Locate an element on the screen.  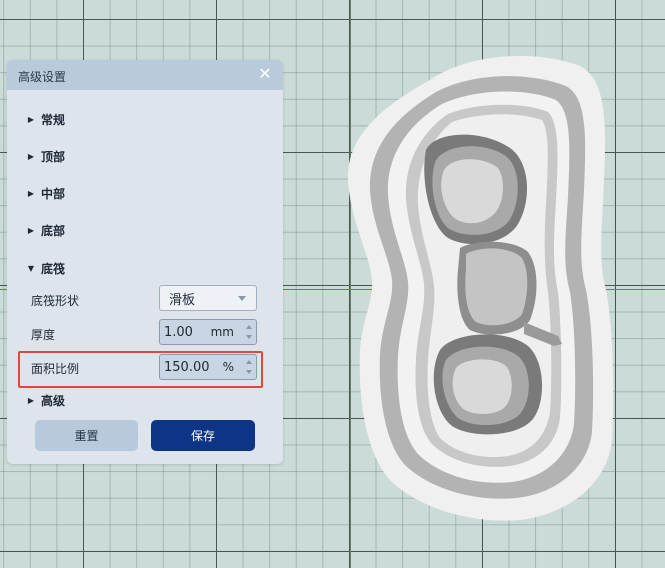
section-raft: ▼ 底筏 is located at coordinates (45, 268).